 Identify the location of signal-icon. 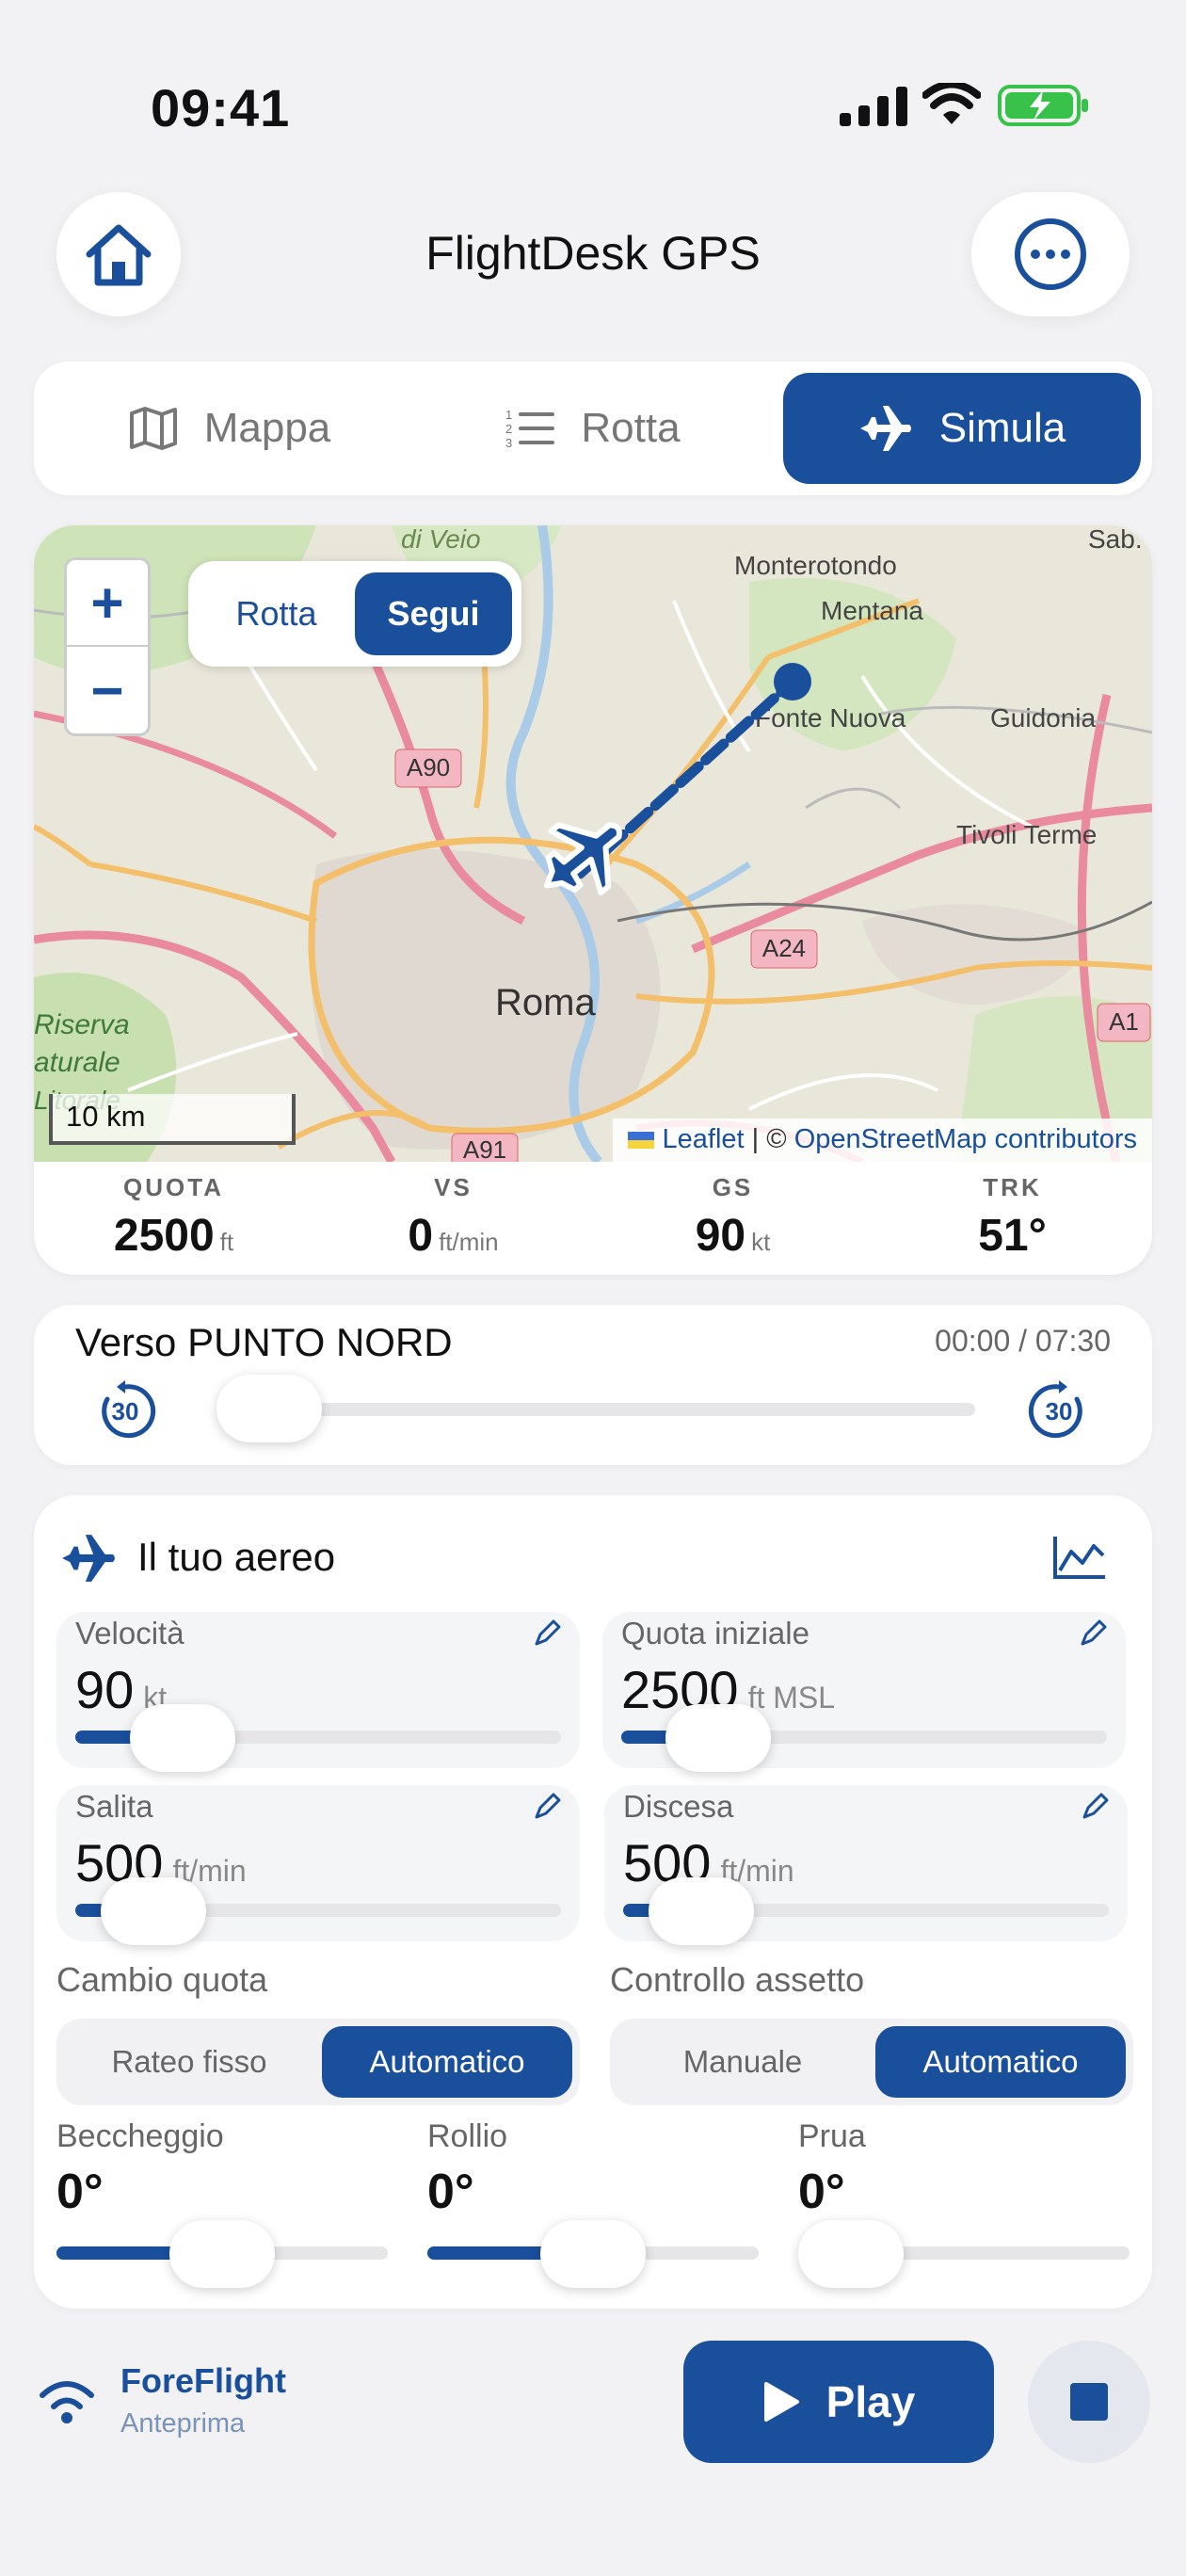
(873, 109).